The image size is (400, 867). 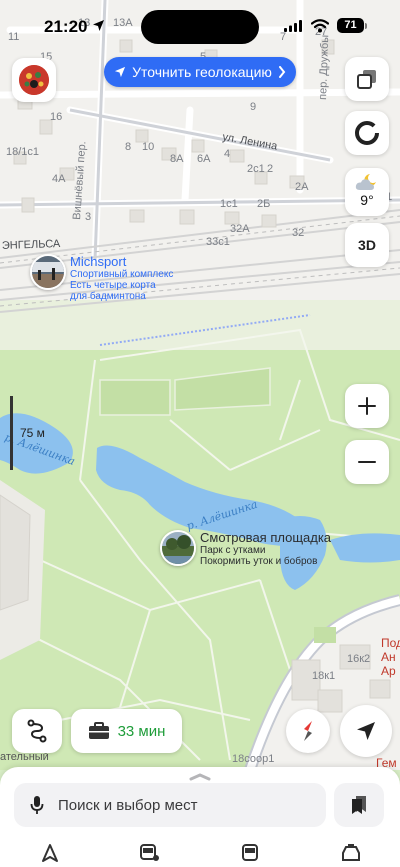 I want to click on tab-transport-icon, so click(x=149, y=853).